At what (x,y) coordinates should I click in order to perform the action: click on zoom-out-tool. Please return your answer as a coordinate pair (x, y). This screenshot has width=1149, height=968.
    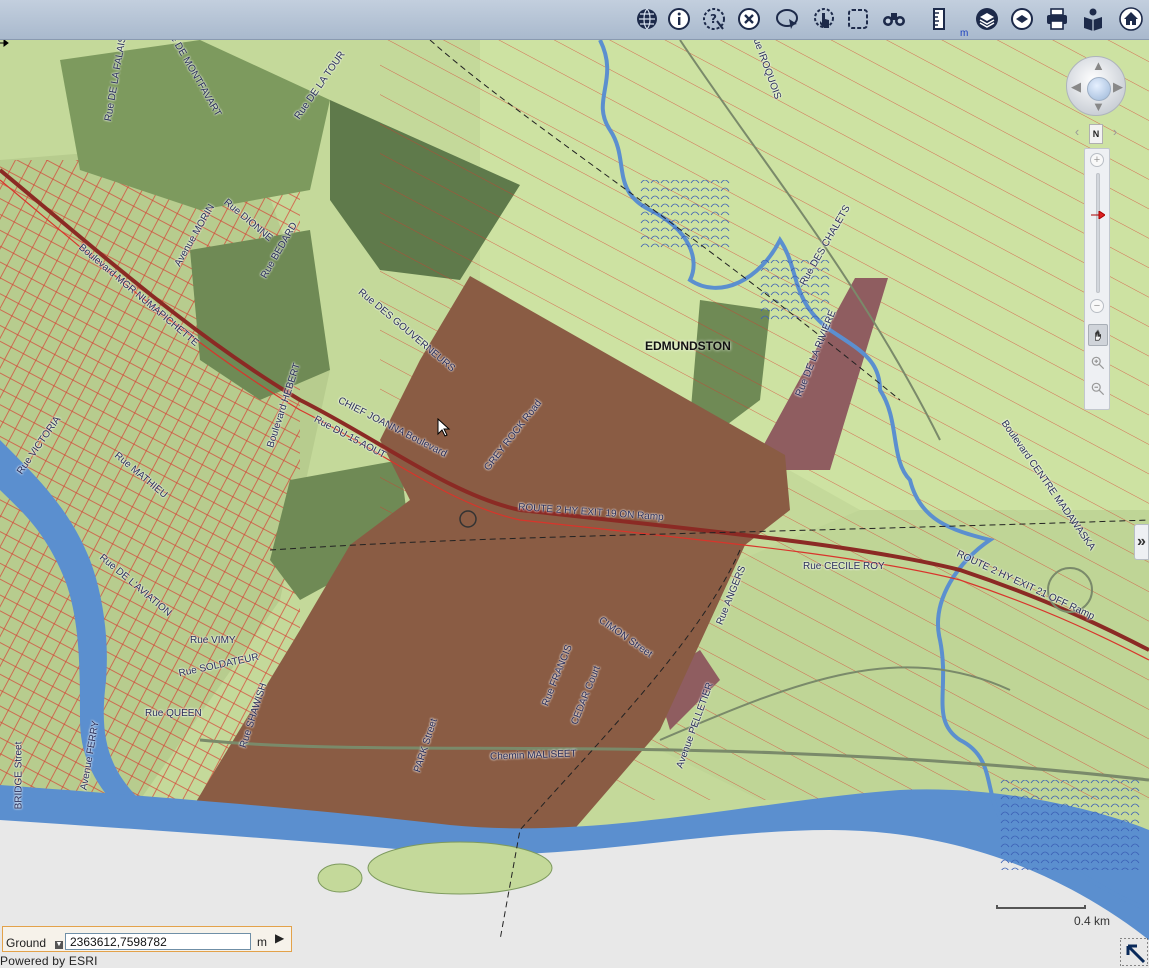
    Looking at the image, I should click on (1098, 389).